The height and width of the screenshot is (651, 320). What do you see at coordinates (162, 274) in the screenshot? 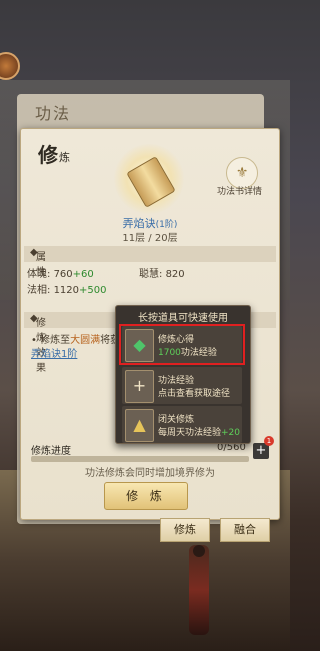
I see `stat-conghui: 聪慧: 820` at bounding box center [162, 274].